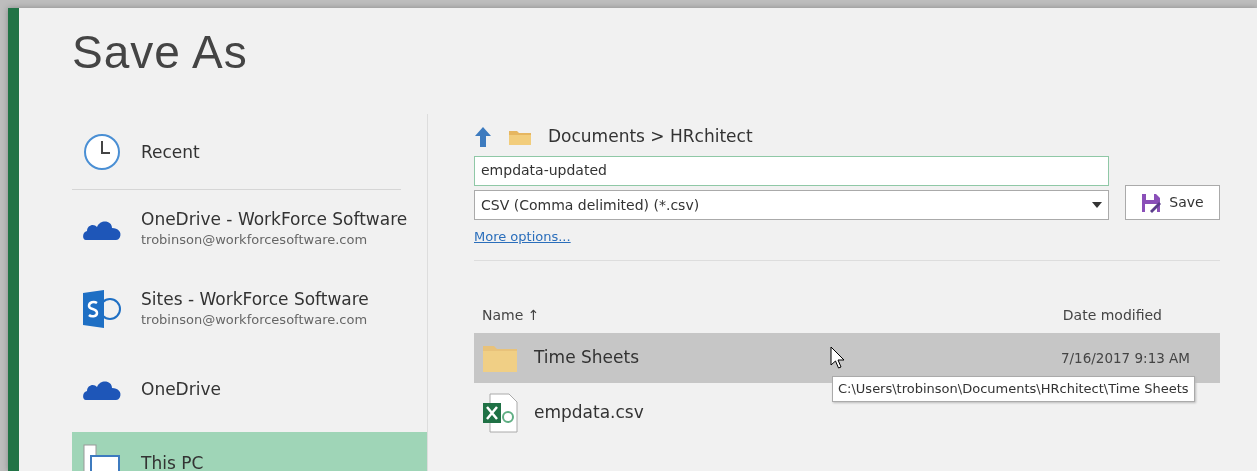 The height and width of the screenshot is (471, 1257). What do you see at coordinates (511, 319) in the screenshot?
I see `name-column-header: Name ↑` at bounding box center [511, 319].